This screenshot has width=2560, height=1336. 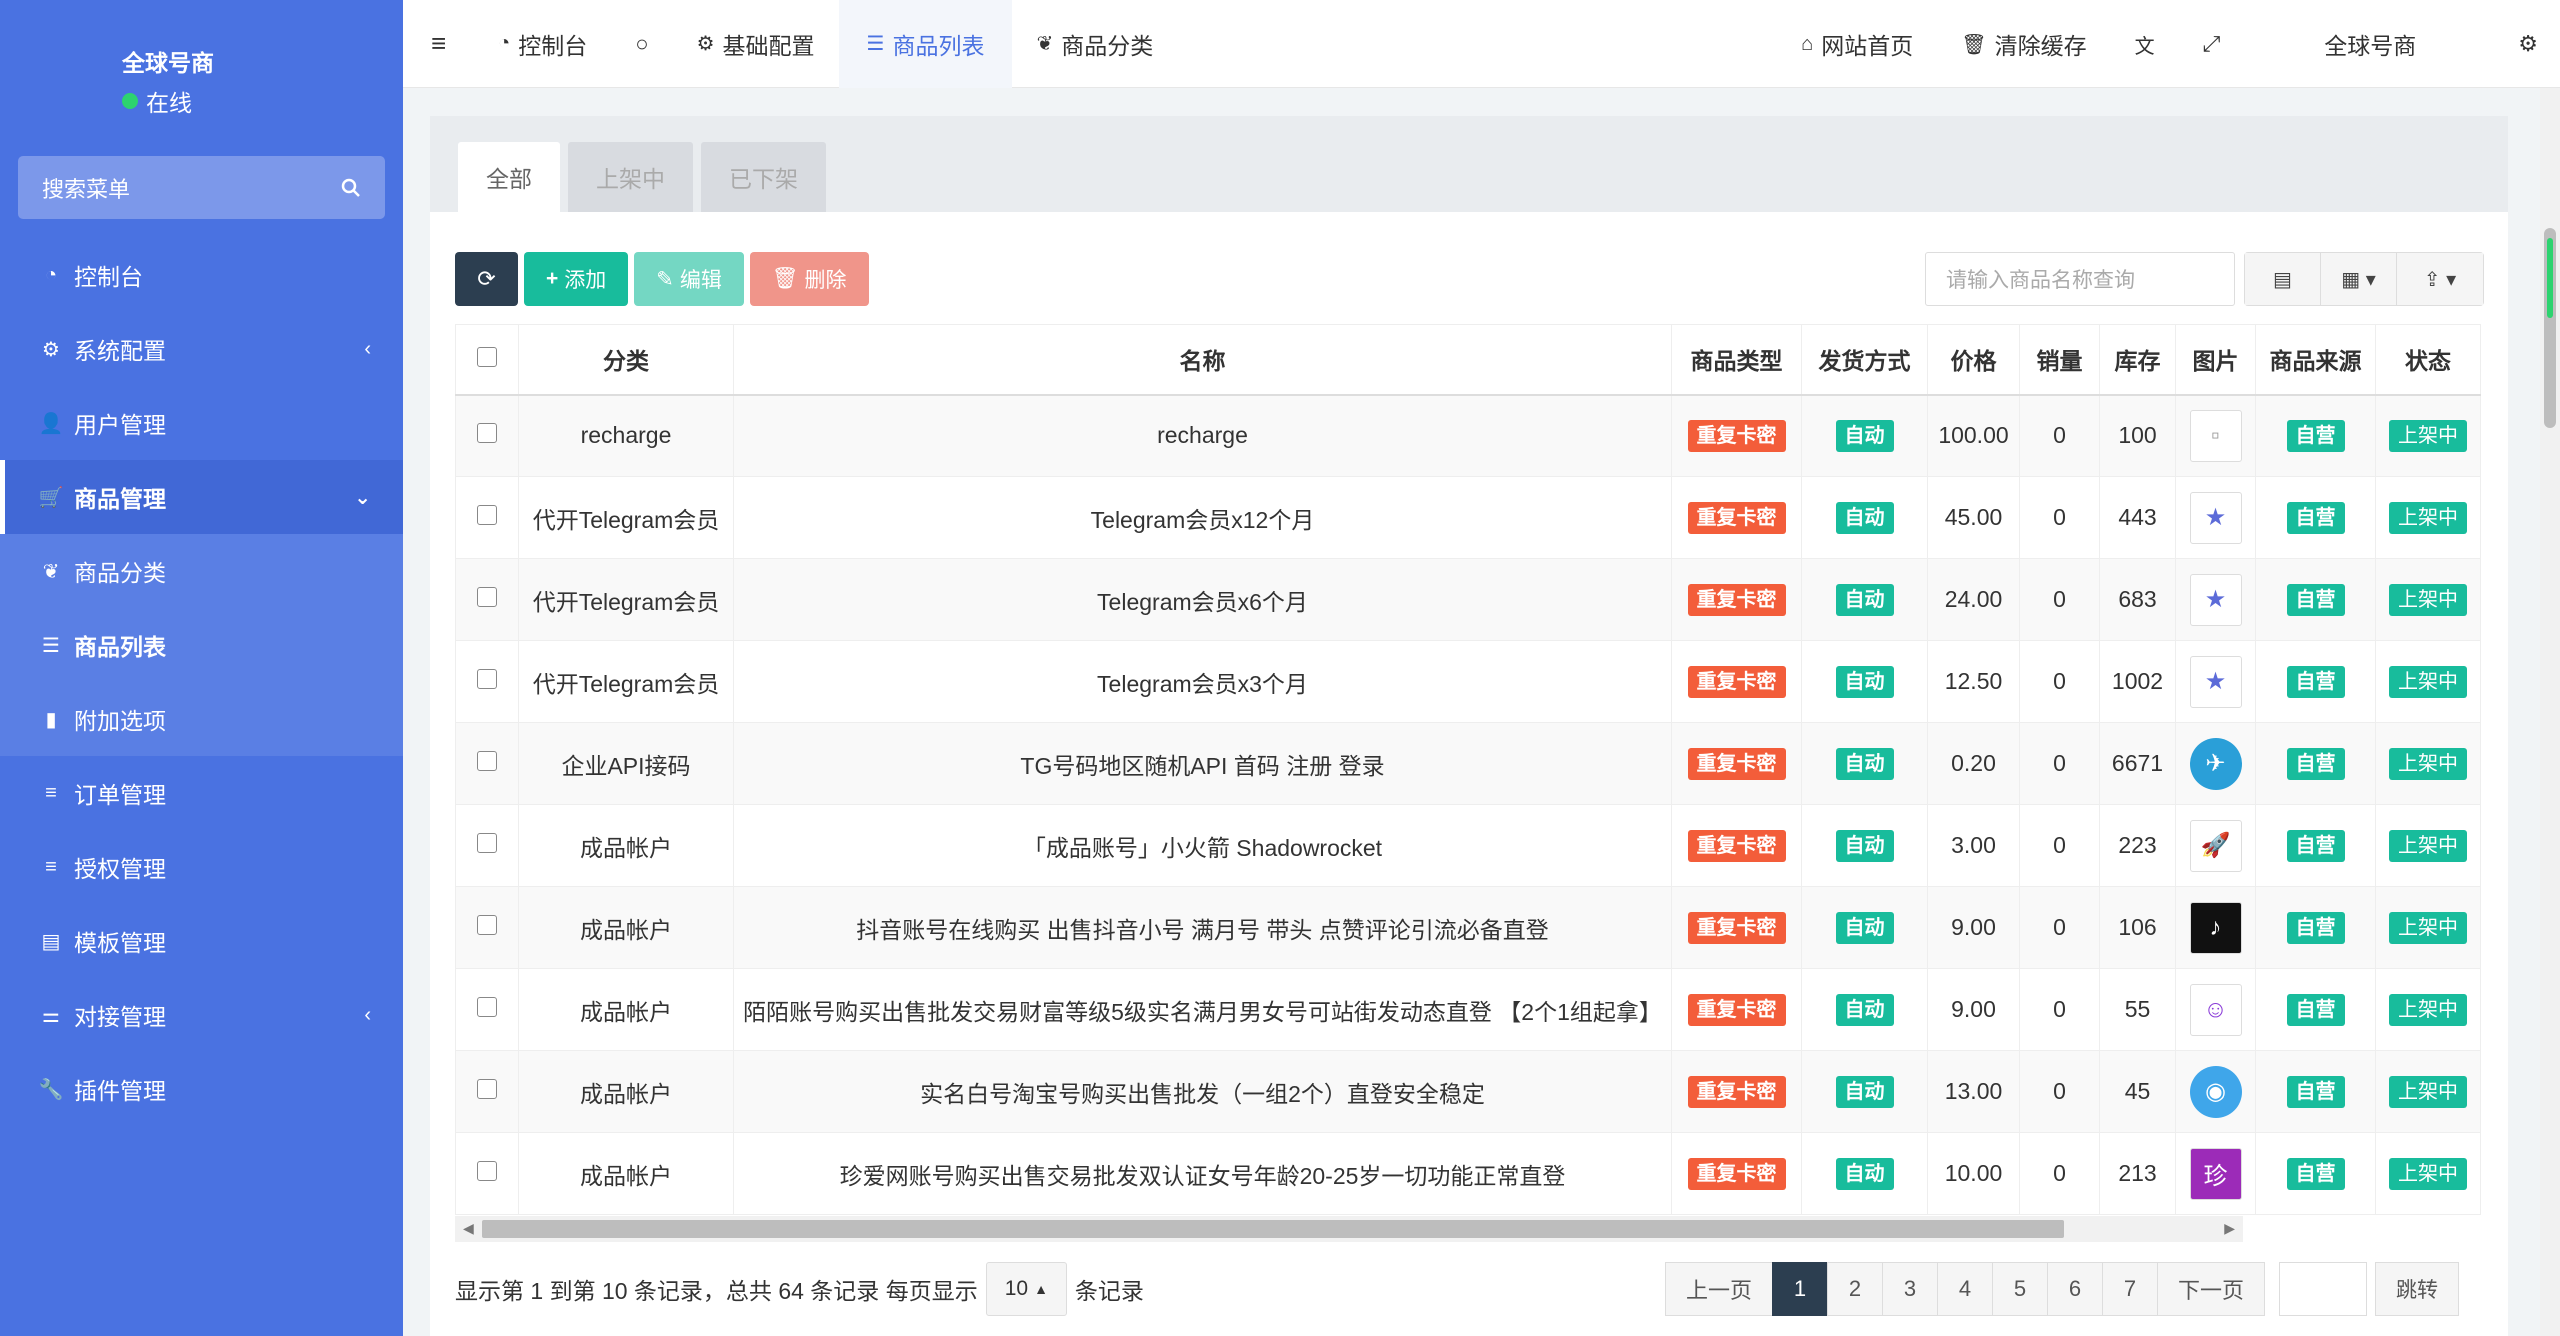 What do you see at coordinates (201, 793) in the screenshot?
I see `sidebar-item-orders: ≡ 订单管理` at bounding box center [201, 793].